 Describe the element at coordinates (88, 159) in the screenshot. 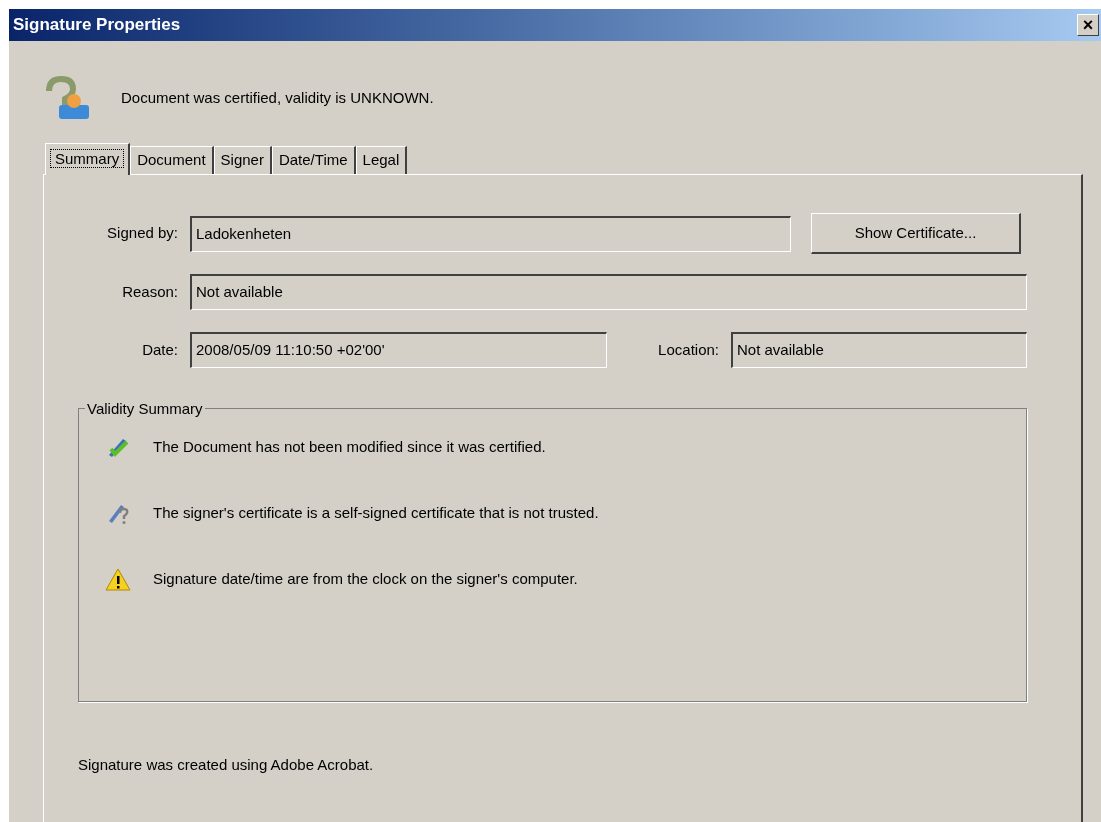

I see `tab: Summary` at that location.